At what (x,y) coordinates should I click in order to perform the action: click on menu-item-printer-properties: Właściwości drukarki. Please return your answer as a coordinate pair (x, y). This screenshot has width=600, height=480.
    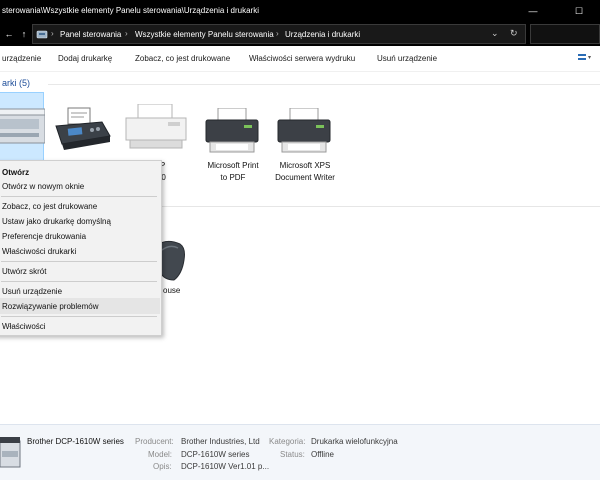
    Looking at the image, I should click on (39, 251).